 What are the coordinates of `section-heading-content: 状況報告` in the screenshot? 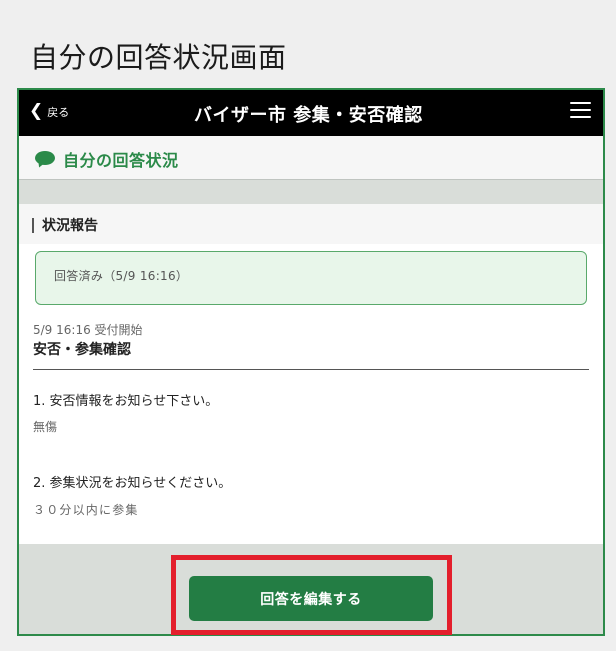 It's located at (65, 225).